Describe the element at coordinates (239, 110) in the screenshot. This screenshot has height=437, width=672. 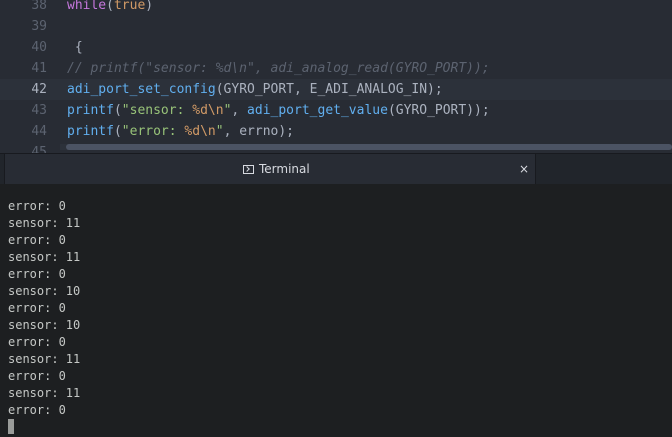
I see `code-token: ,` at that location.